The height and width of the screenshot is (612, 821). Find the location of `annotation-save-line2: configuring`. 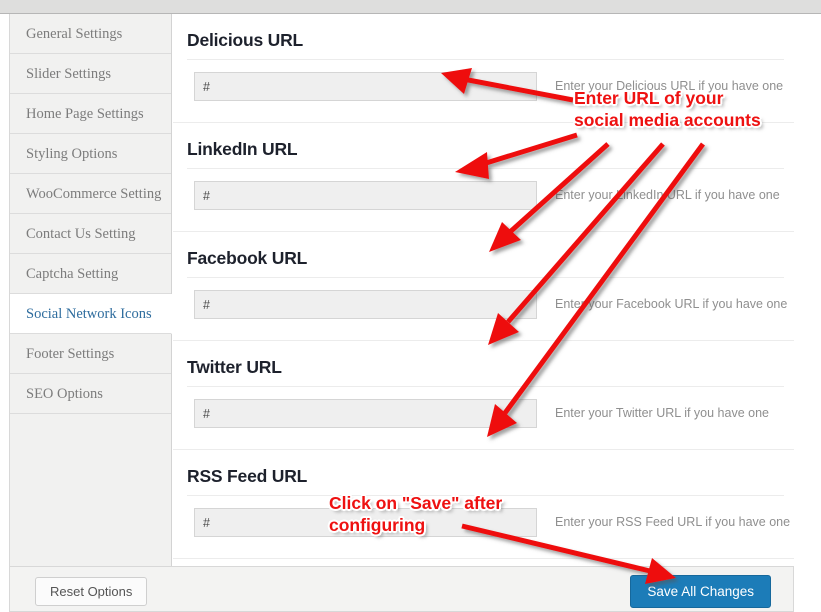

annotation-save-line2: configuring is located at coordinates (377, 524).